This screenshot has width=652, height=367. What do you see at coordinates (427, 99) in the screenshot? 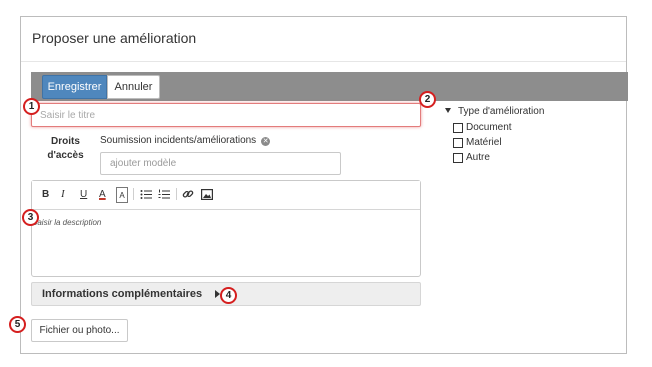
I see `callout-marker-2: 2` at bounding box center [427, 99].